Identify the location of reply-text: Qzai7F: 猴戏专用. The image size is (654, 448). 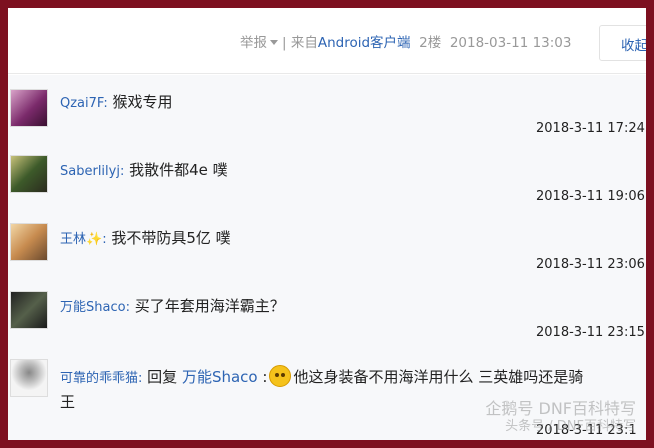
(116, 101).